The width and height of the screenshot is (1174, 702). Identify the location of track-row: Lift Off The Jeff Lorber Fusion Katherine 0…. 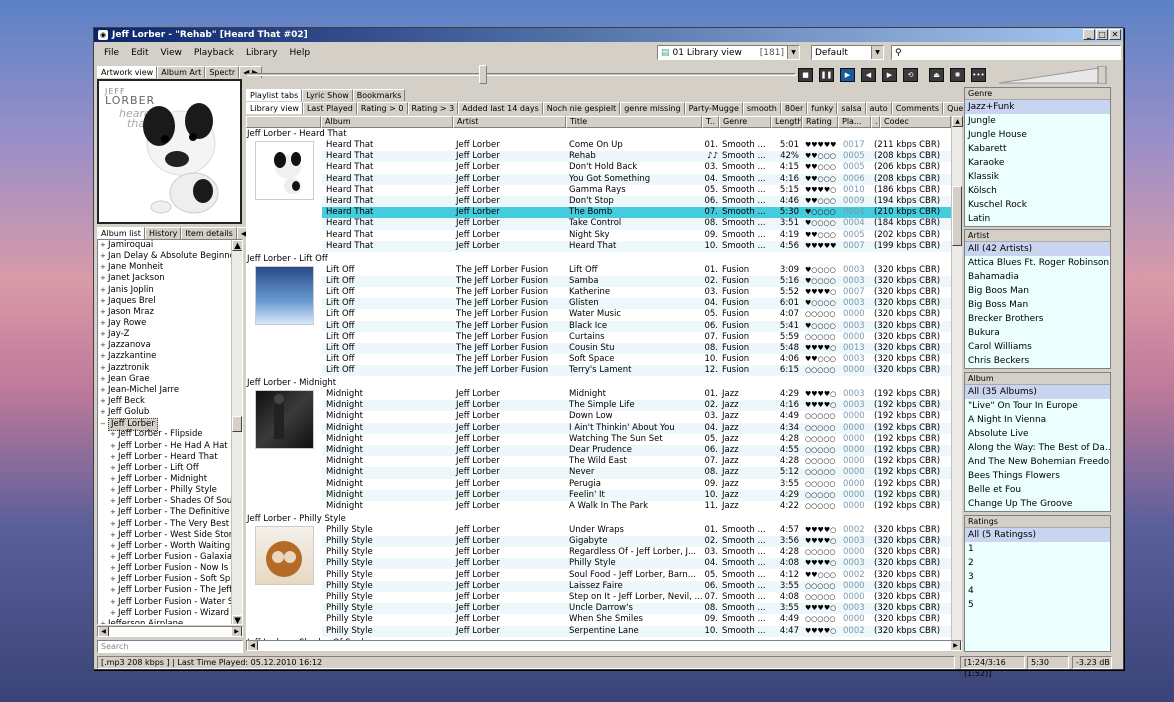
(636, 292).